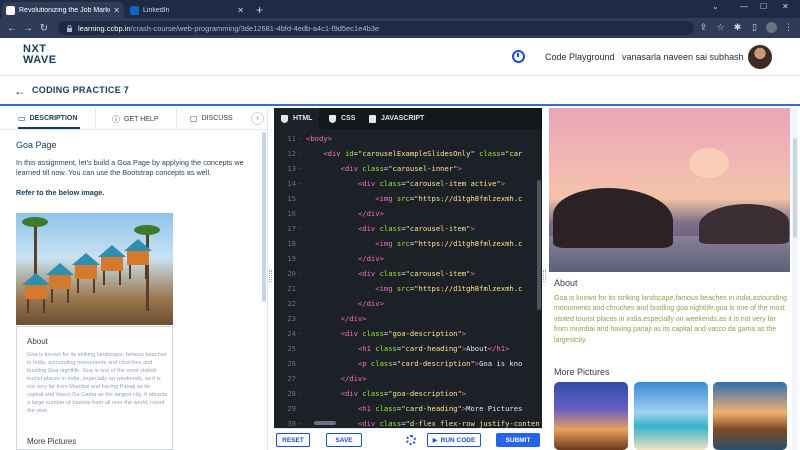 The height and width of the screenshot is (450, 800). I want to click on reload-icon: ↻, so click(44, 28).